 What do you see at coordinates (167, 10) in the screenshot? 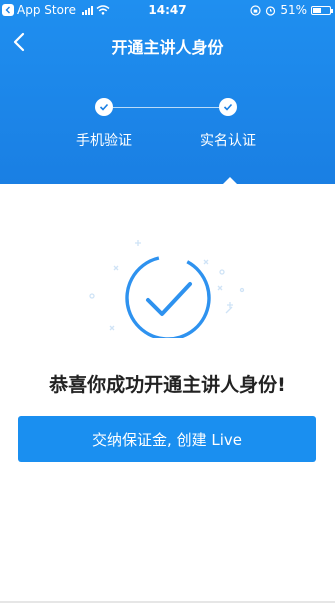
I see `status-bar: App Store 14:47 51%` at bounding box center [167, 10].